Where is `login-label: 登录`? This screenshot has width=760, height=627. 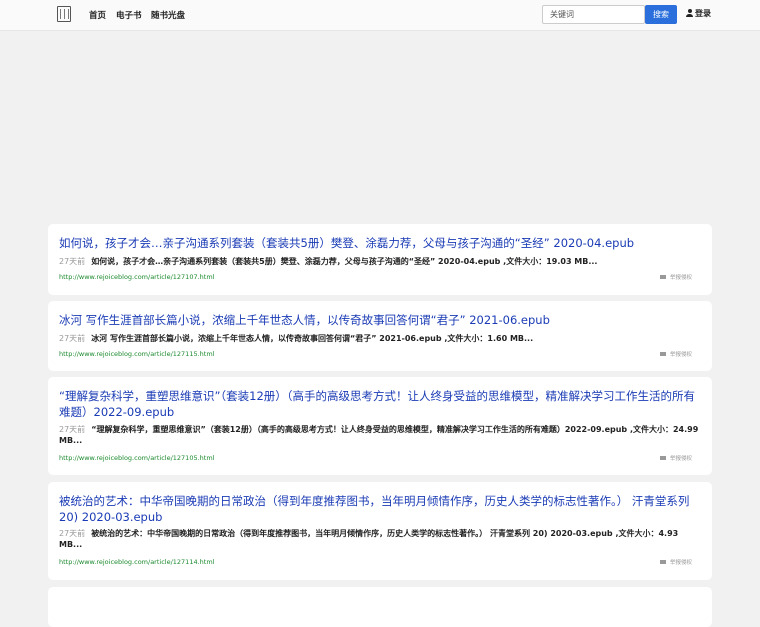 login-label: 登录 is located at coordinates (703, 13).